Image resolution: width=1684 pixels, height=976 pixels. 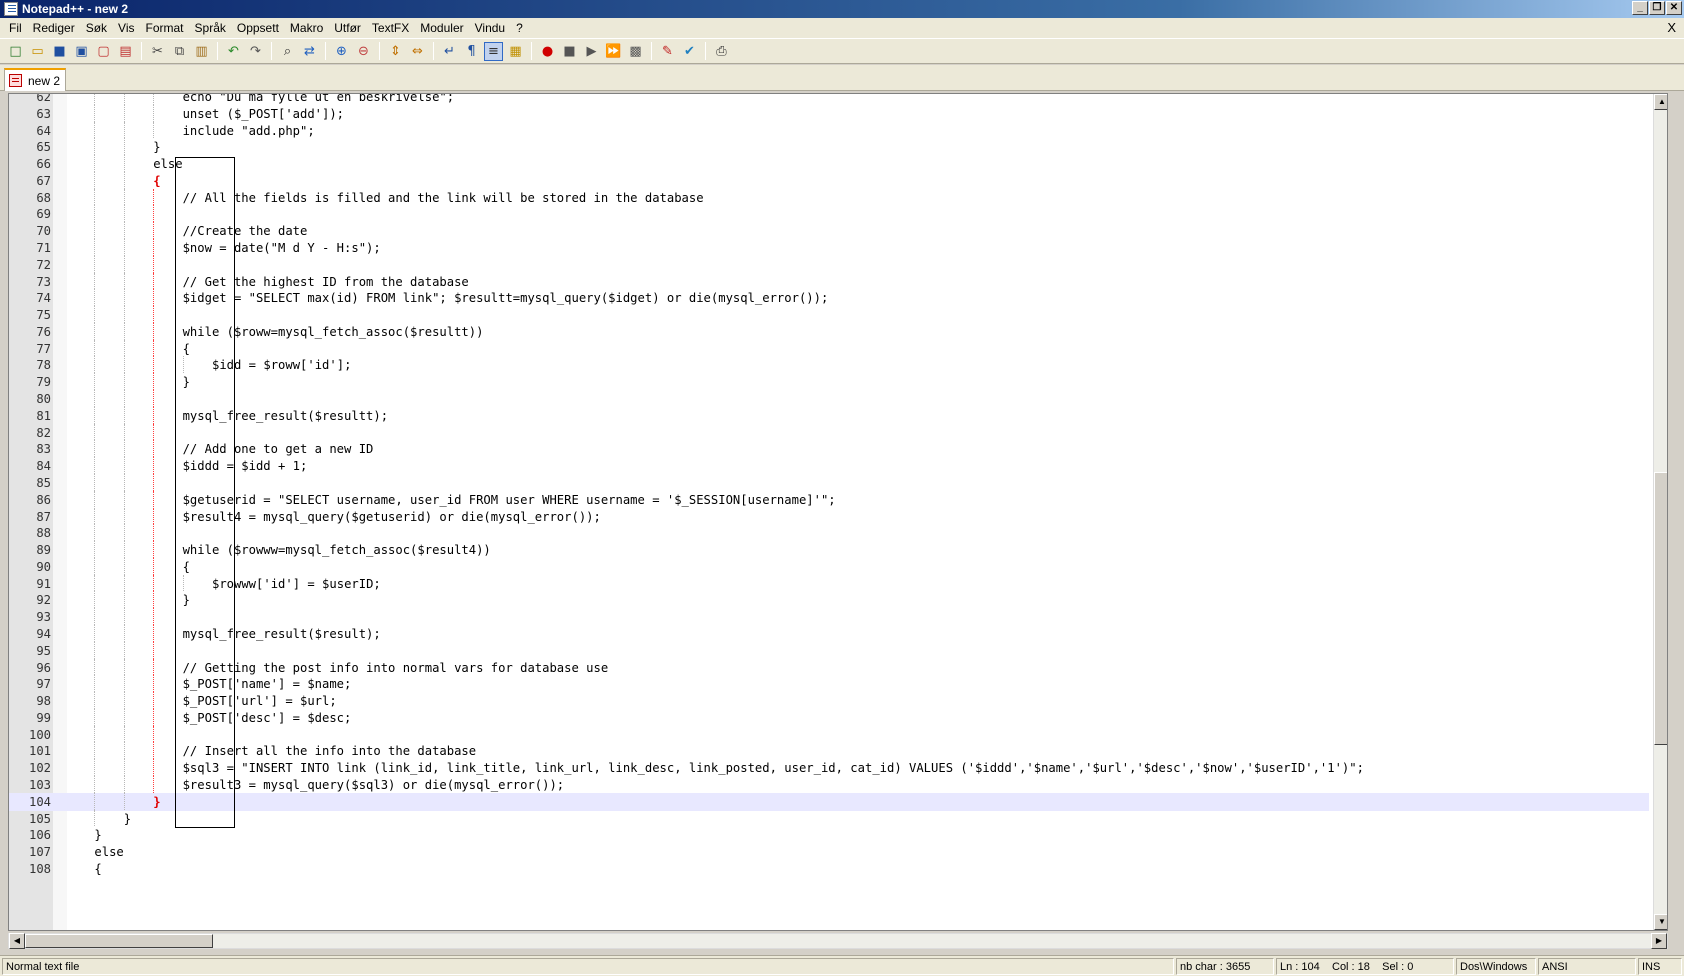 I want to click on scroll-right-button: ▶, so click(x=1659, y=941).